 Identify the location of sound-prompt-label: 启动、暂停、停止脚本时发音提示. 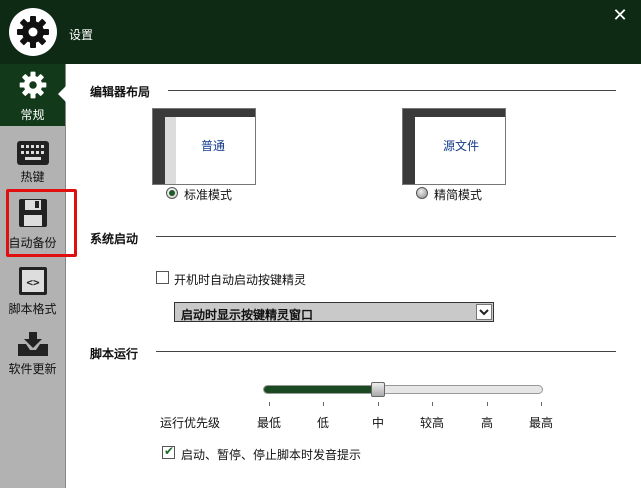
(271, 455).